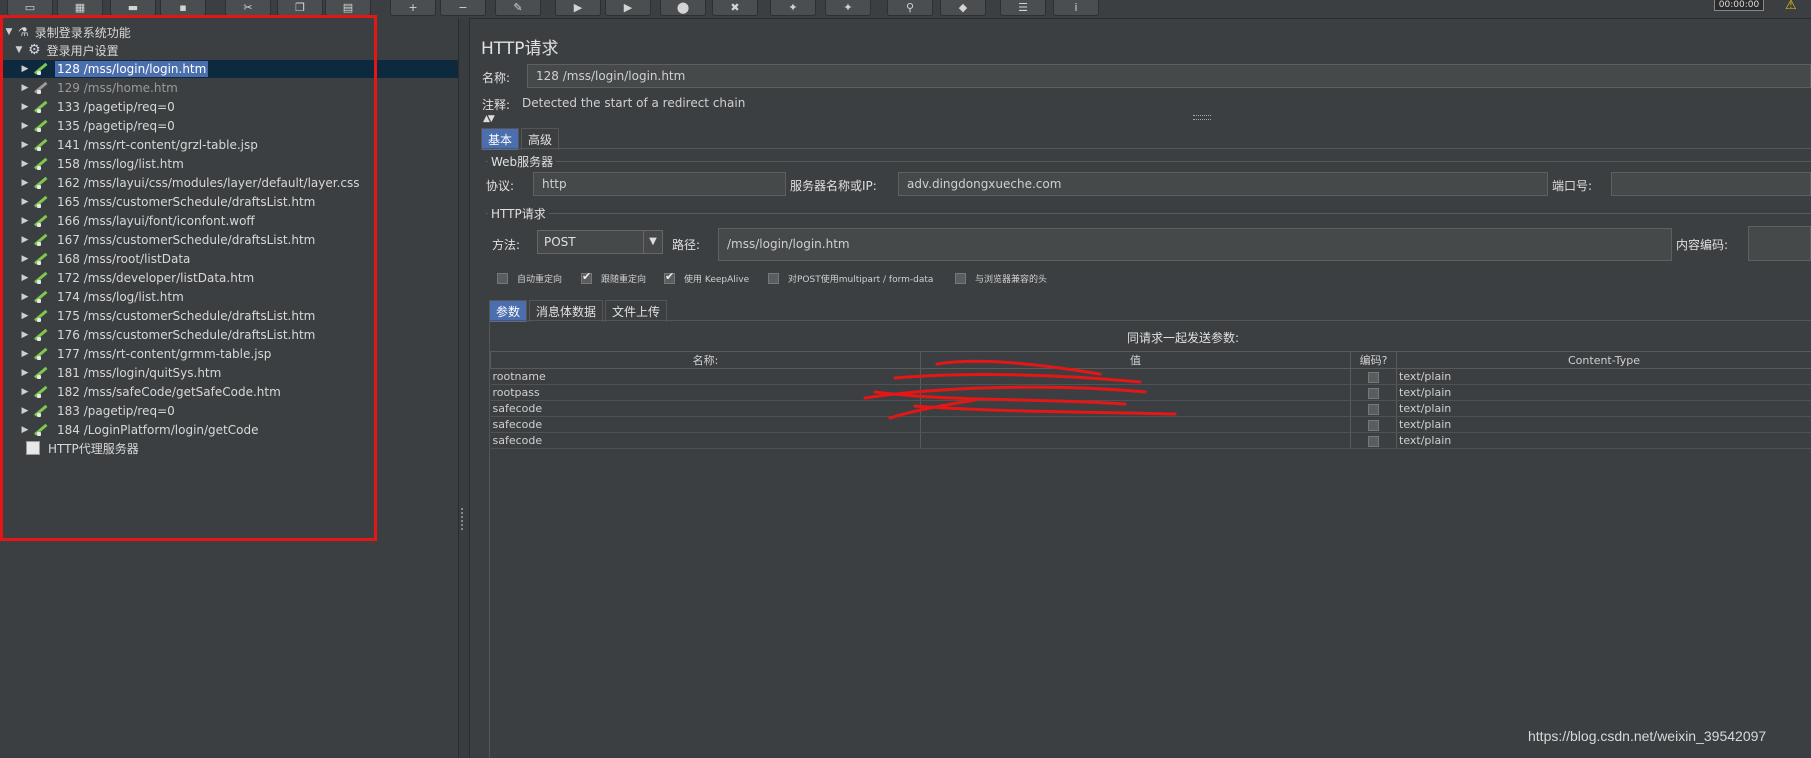 The height and width of the screenshot is (758, 1811). What do you see at coordinates (705, 360) in the screenshot?
I see `column-header-name: 名称:` at bounding box center [705, 360].